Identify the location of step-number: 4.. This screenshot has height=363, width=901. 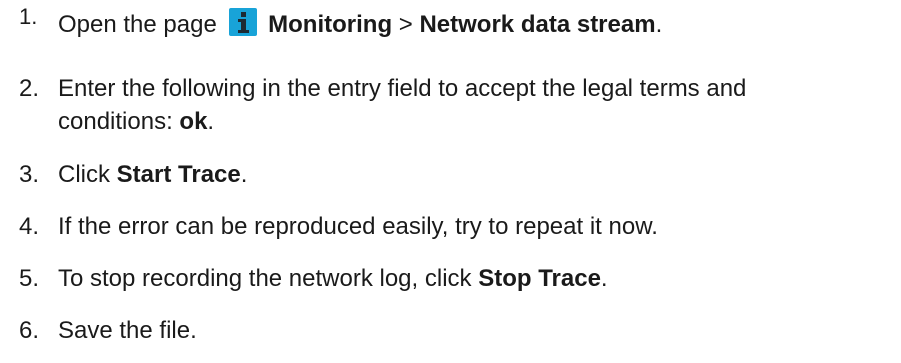
(29, 226).